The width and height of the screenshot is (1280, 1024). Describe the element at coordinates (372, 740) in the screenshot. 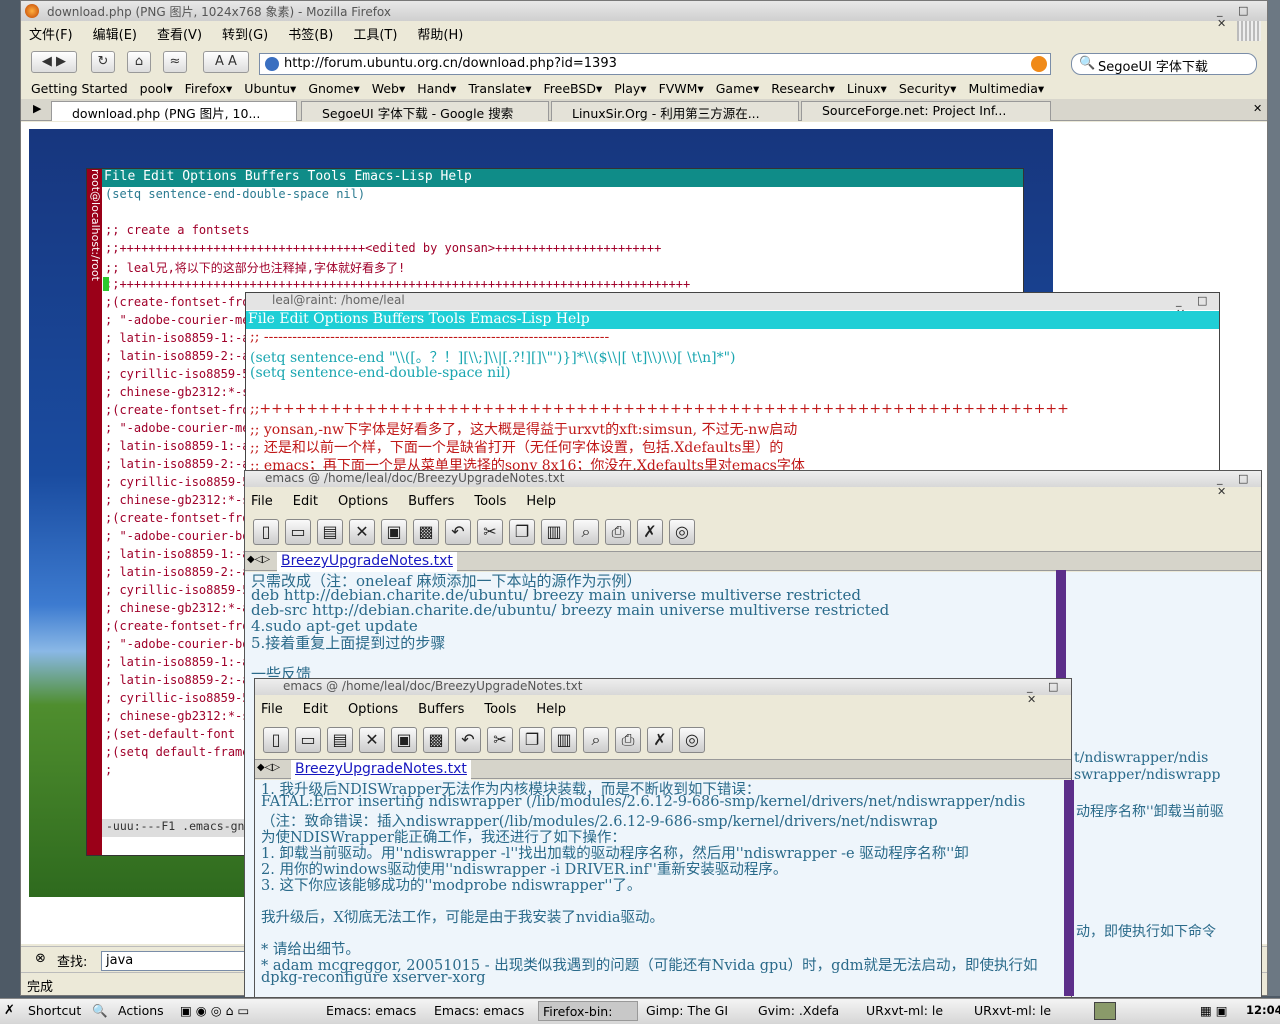

I see `kill-buffer-icon: ✕` at that location.